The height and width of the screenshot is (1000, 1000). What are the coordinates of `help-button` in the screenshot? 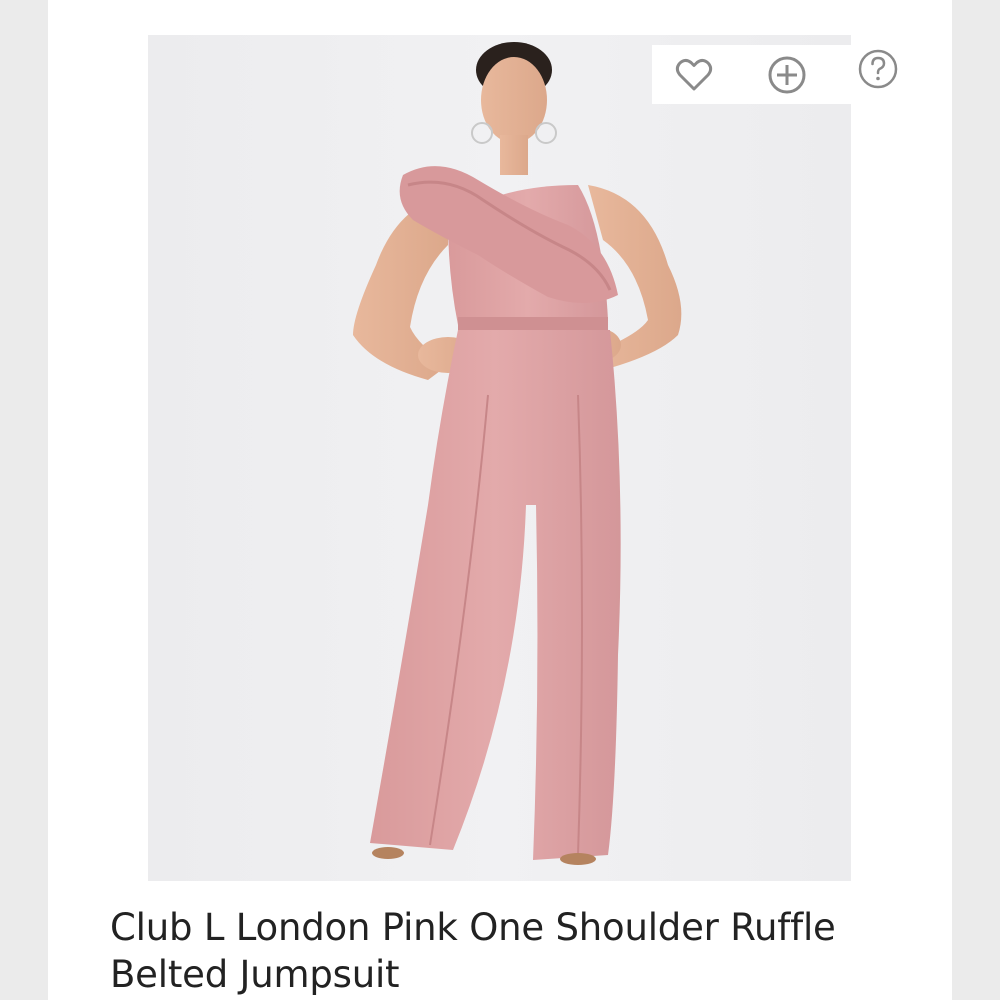 It's located at (878, 69).